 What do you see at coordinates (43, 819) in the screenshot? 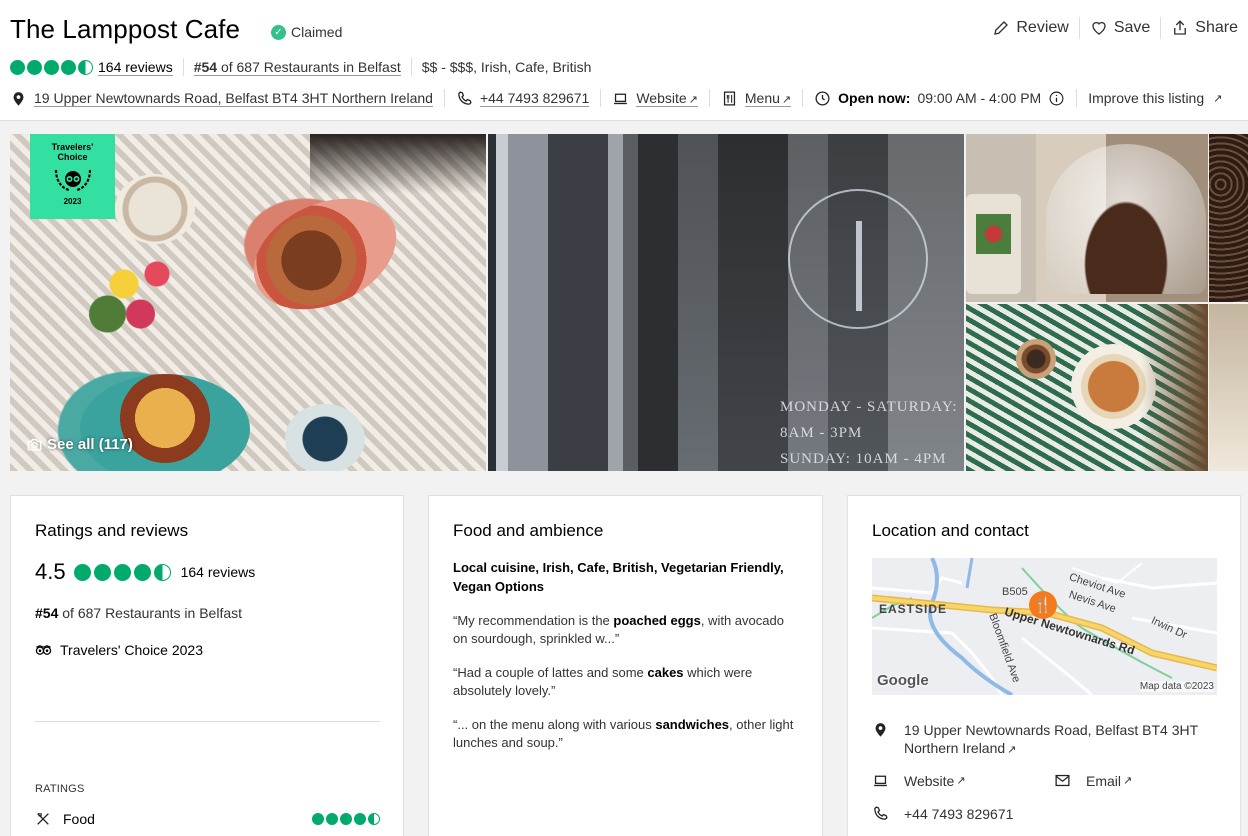
I see `fork-knife-icon` at bounding box center [43, 819].